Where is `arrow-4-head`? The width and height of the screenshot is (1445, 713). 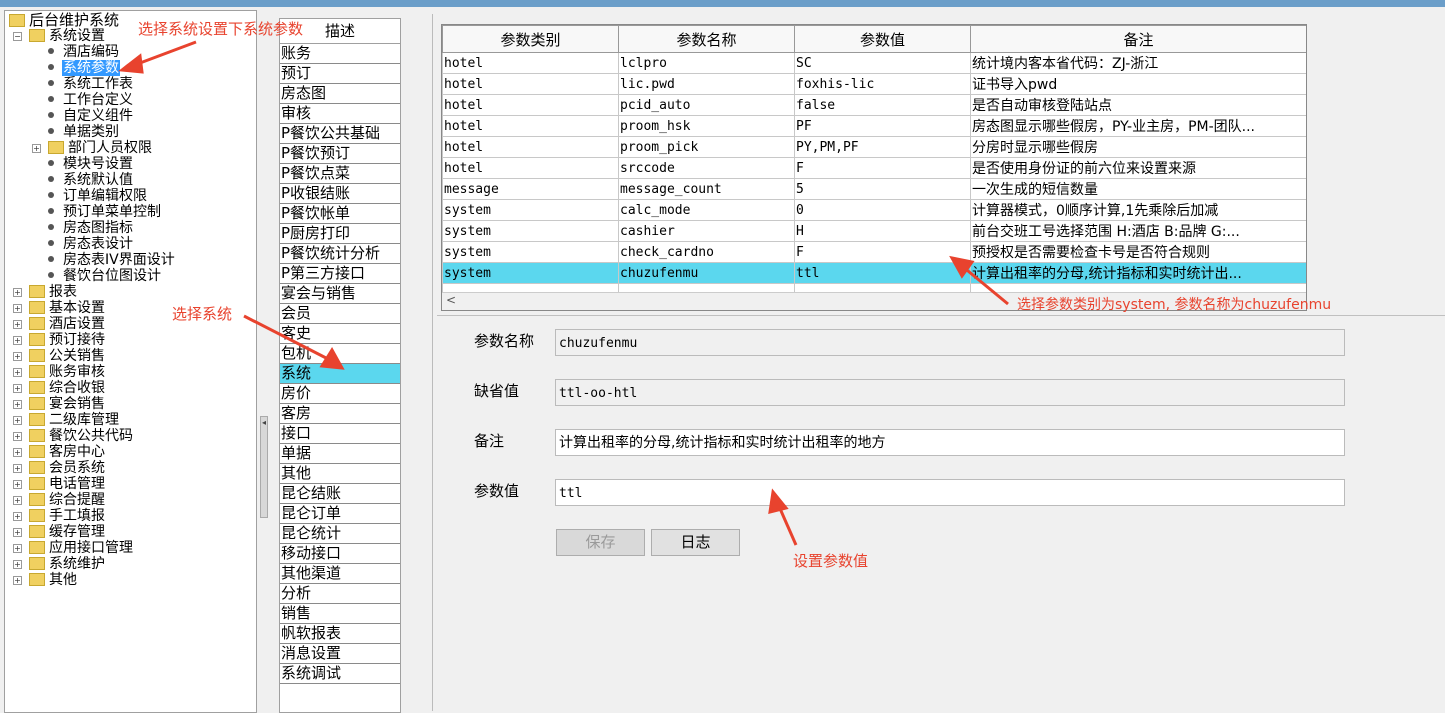 arrow-4-head is located at coordinates (778, 501).